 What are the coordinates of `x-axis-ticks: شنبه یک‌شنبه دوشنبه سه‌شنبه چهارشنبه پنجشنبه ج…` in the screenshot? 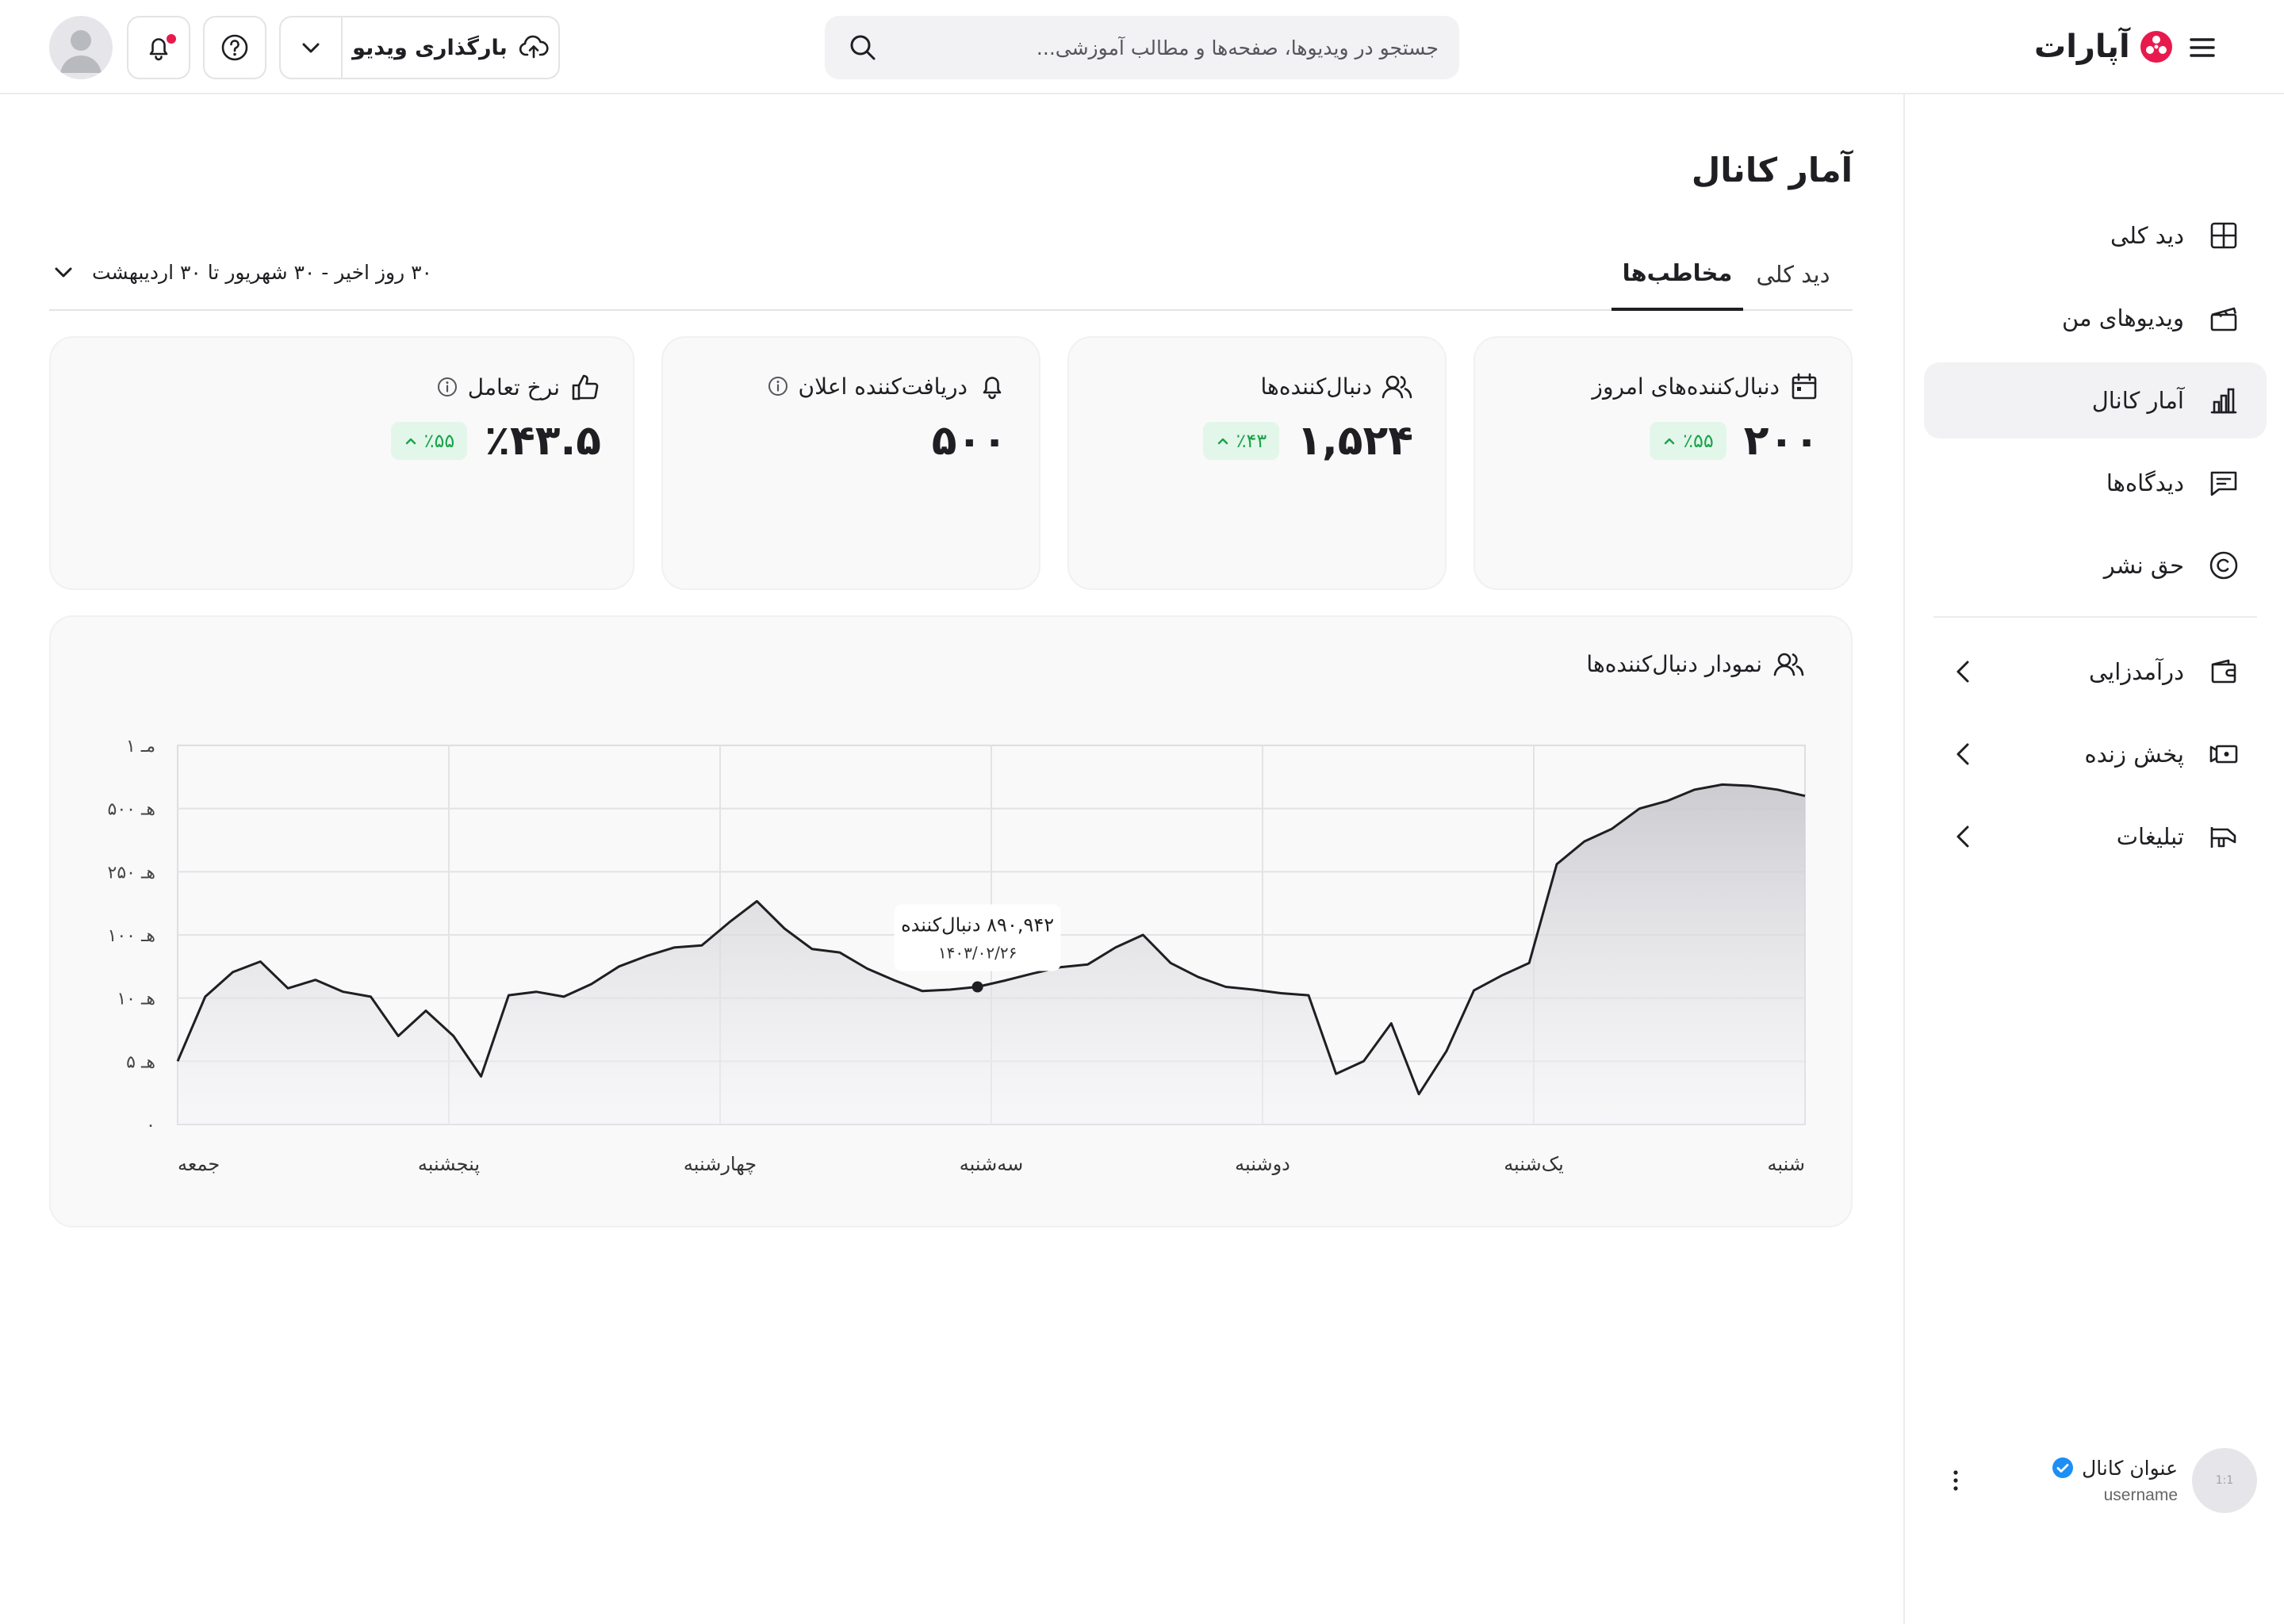 It's located at (991, 1164).